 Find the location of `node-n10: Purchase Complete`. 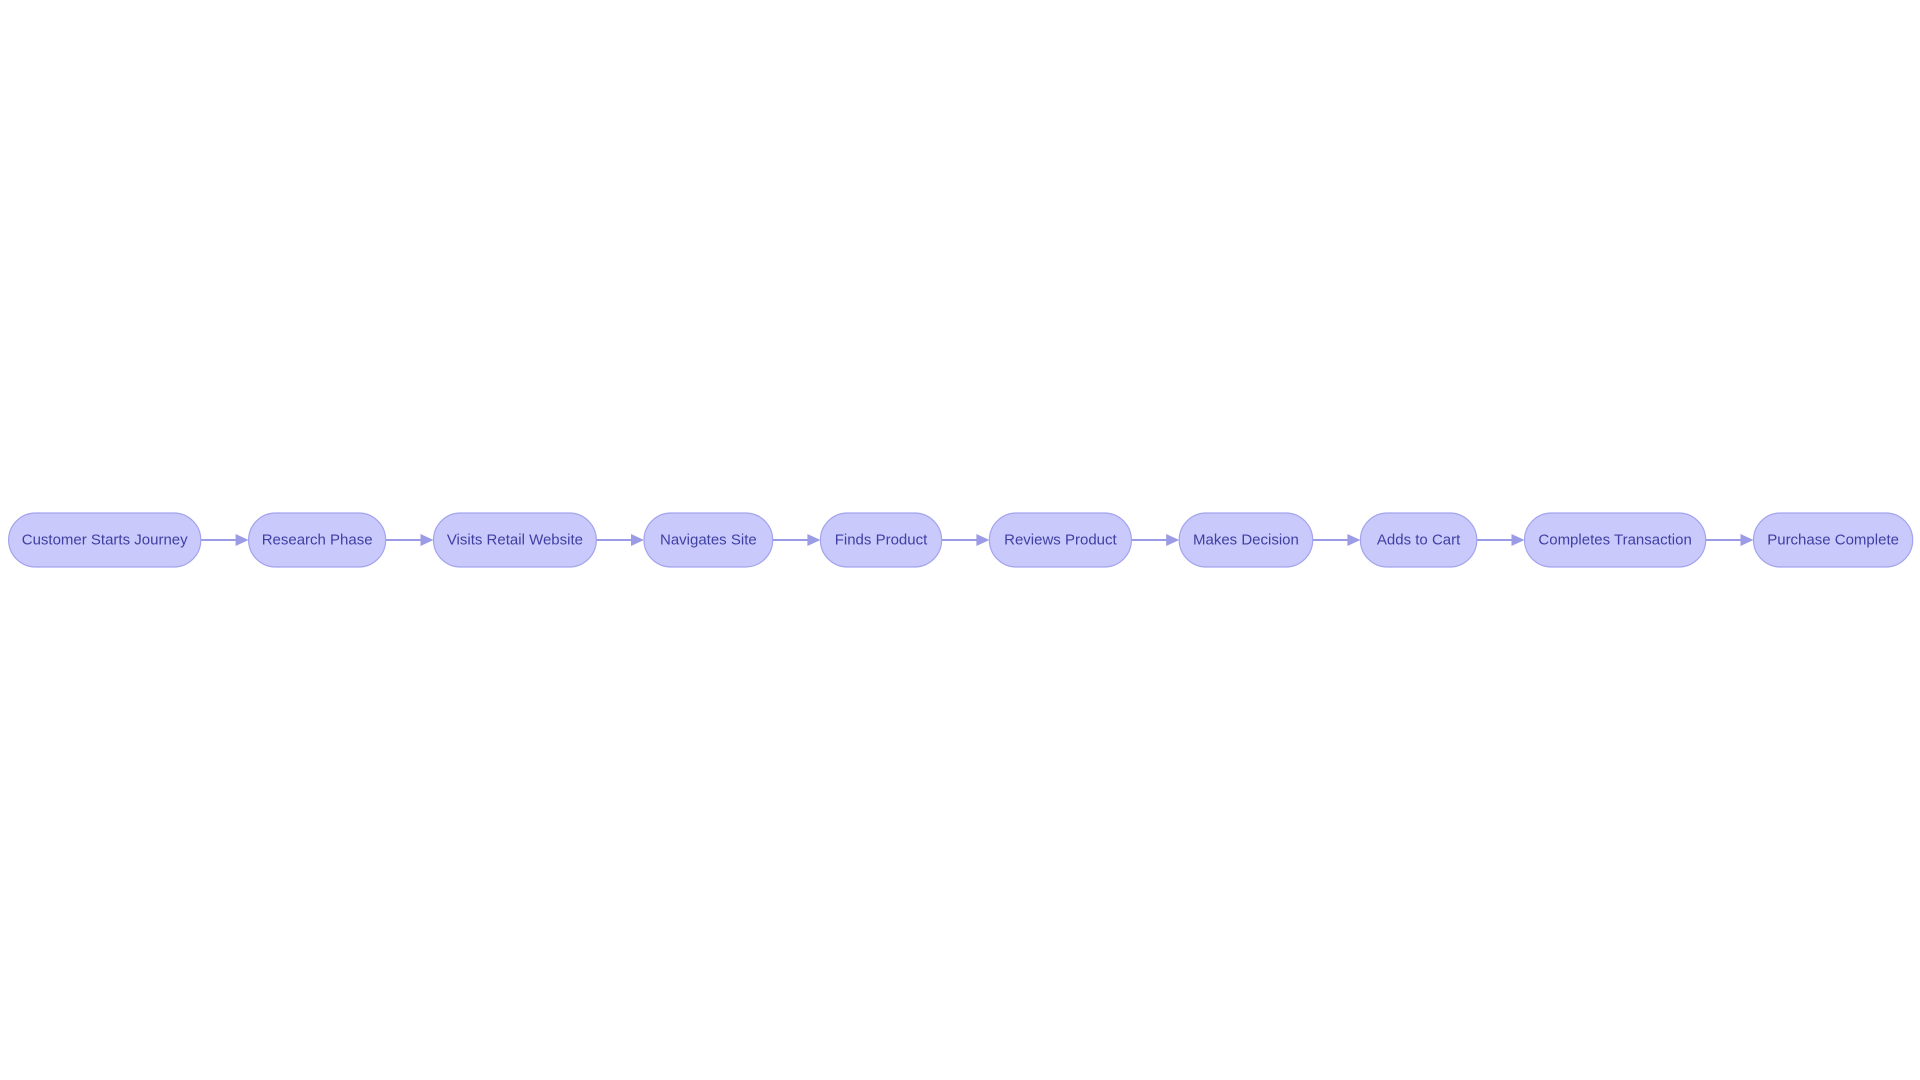

node-n10: Purchase Complete is located at coordinates (1833, 540).